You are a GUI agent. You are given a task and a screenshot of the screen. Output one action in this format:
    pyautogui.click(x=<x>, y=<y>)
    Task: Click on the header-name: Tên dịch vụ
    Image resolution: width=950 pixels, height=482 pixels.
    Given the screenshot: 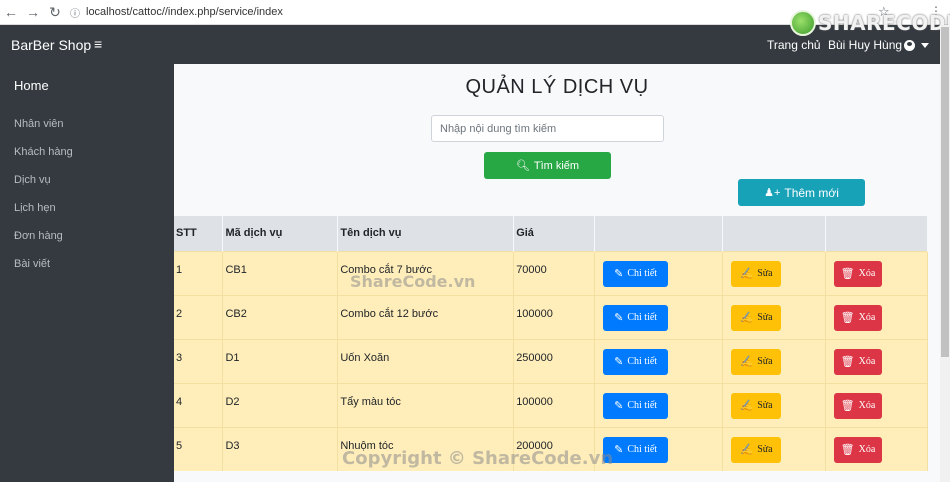 What is the action you would take?
    pyautogui.click(x=426, y=233)
    